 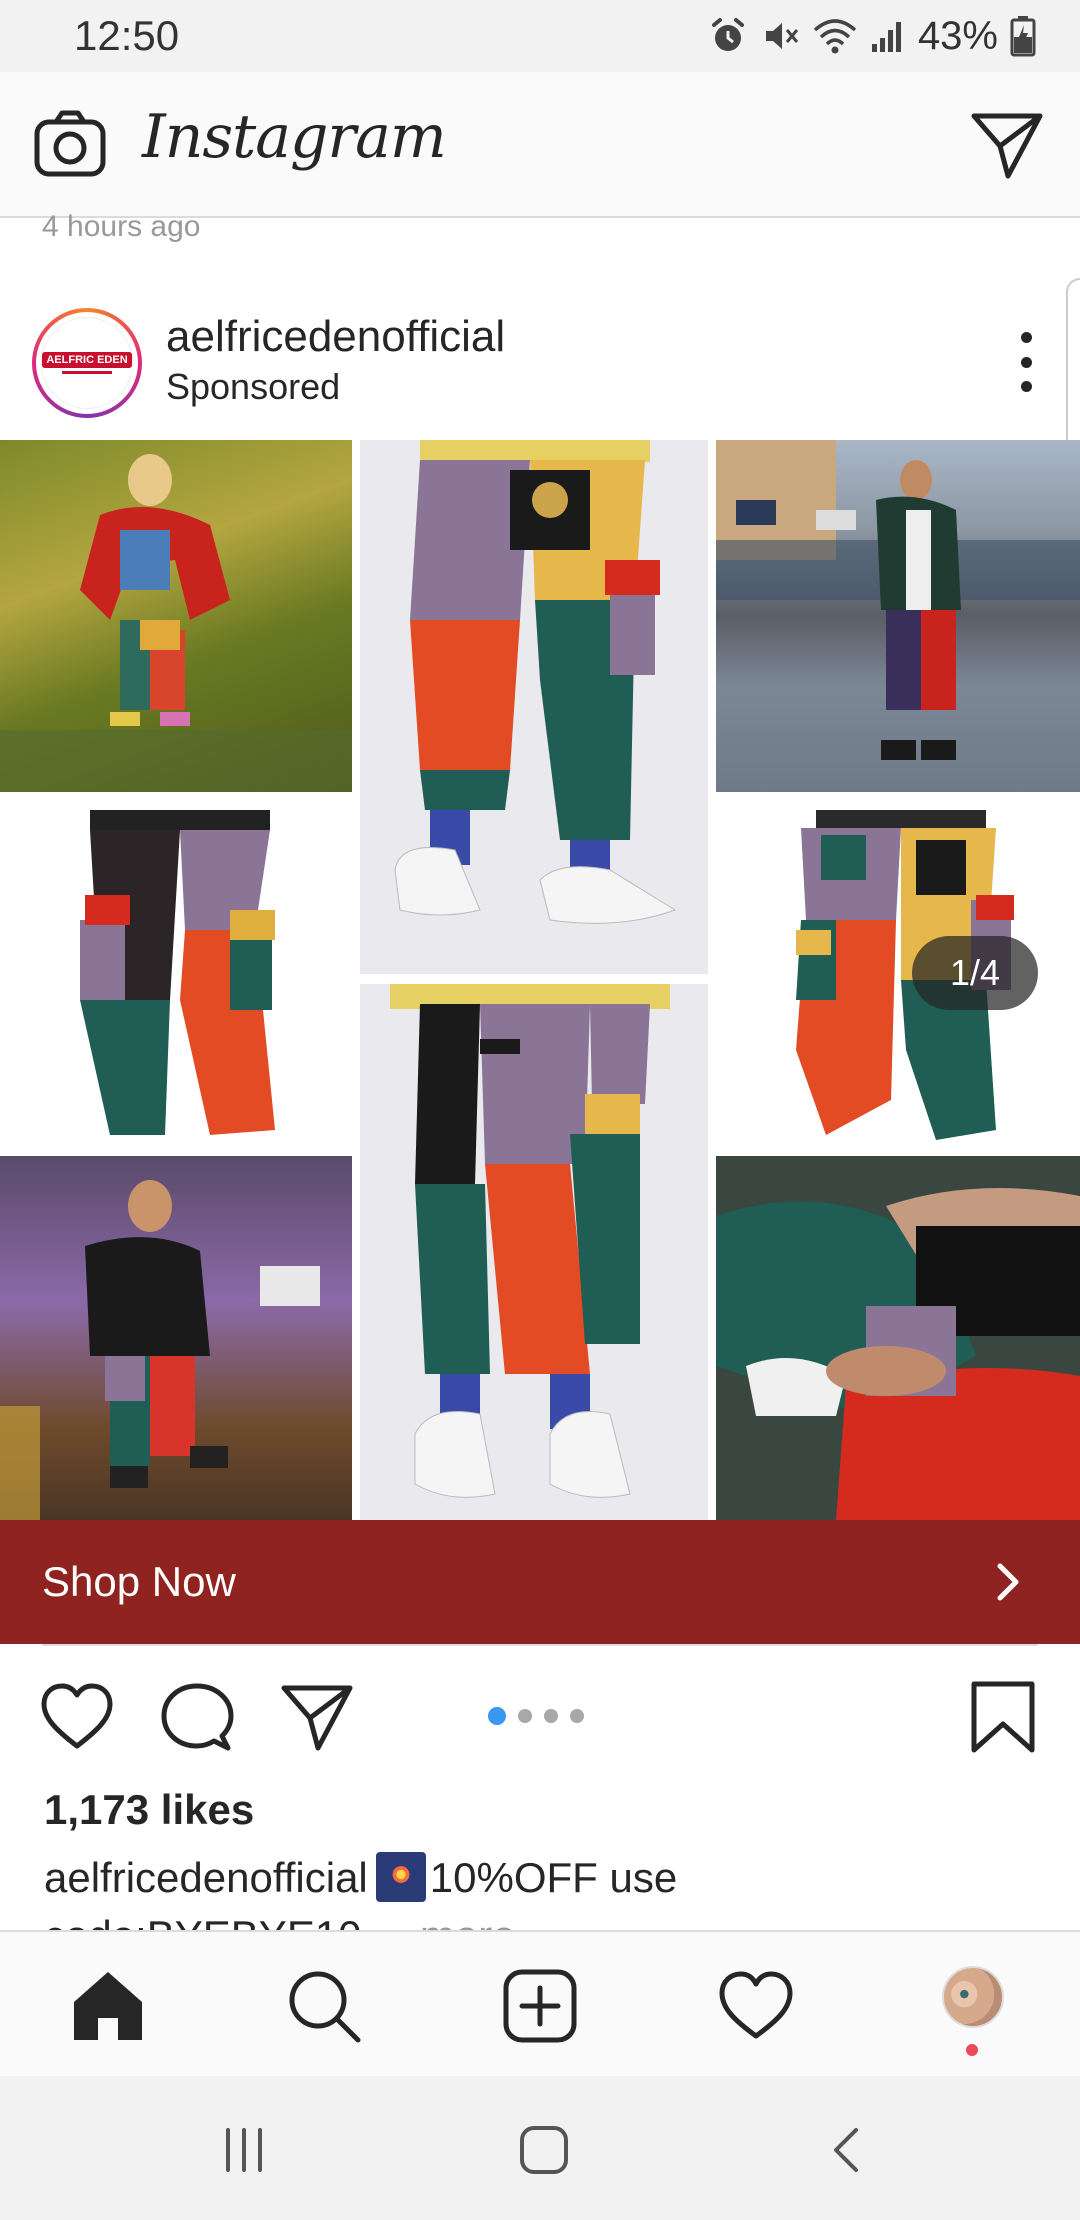 What do you see at coordinates (176, 616) in the screenshot?
I see `photo-model-autumn` at bounding box center [176, 616].